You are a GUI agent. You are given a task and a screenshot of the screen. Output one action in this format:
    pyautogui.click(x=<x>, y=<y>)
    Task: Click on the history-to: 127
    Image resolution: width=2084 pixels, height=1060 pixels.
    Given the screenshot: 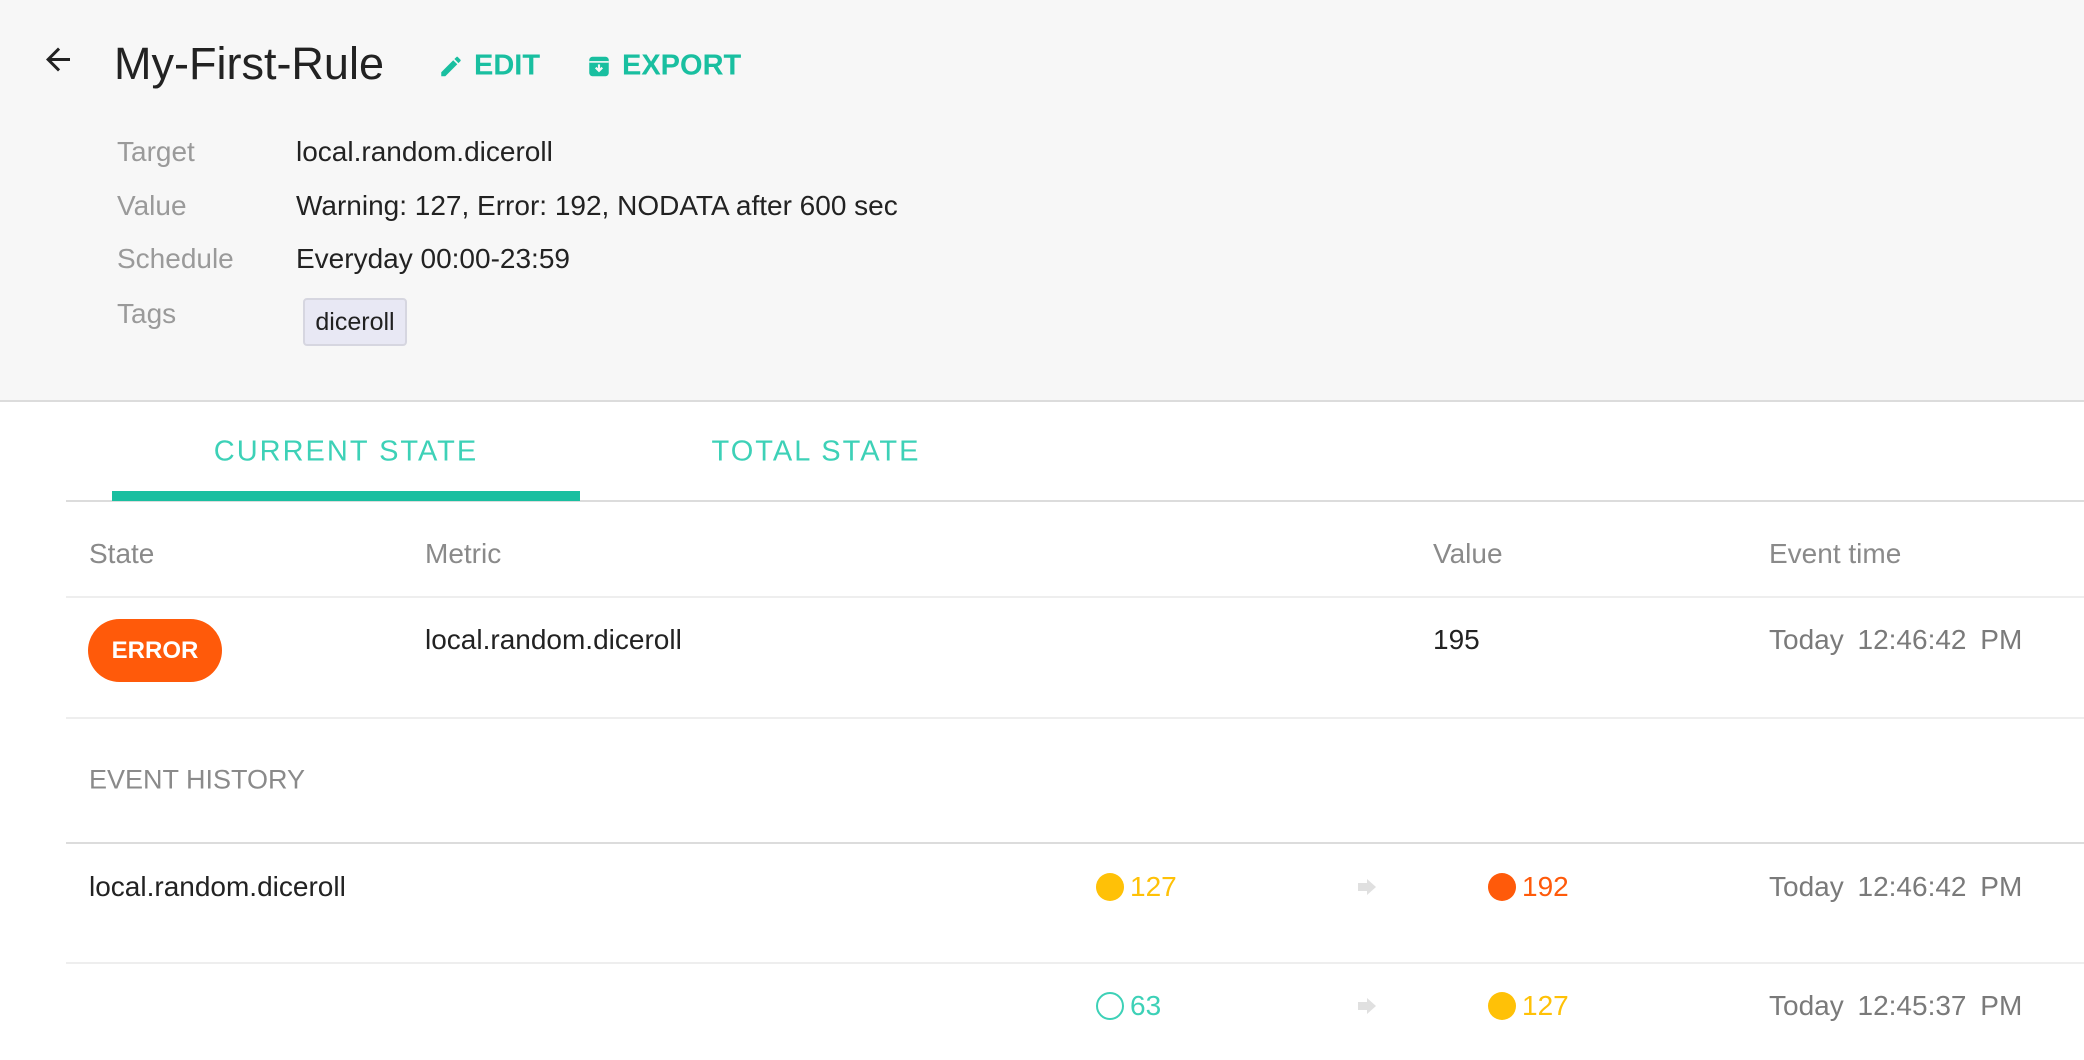 What is the action you would take?
    pyautogui.click(x=1528, y=1006)
    